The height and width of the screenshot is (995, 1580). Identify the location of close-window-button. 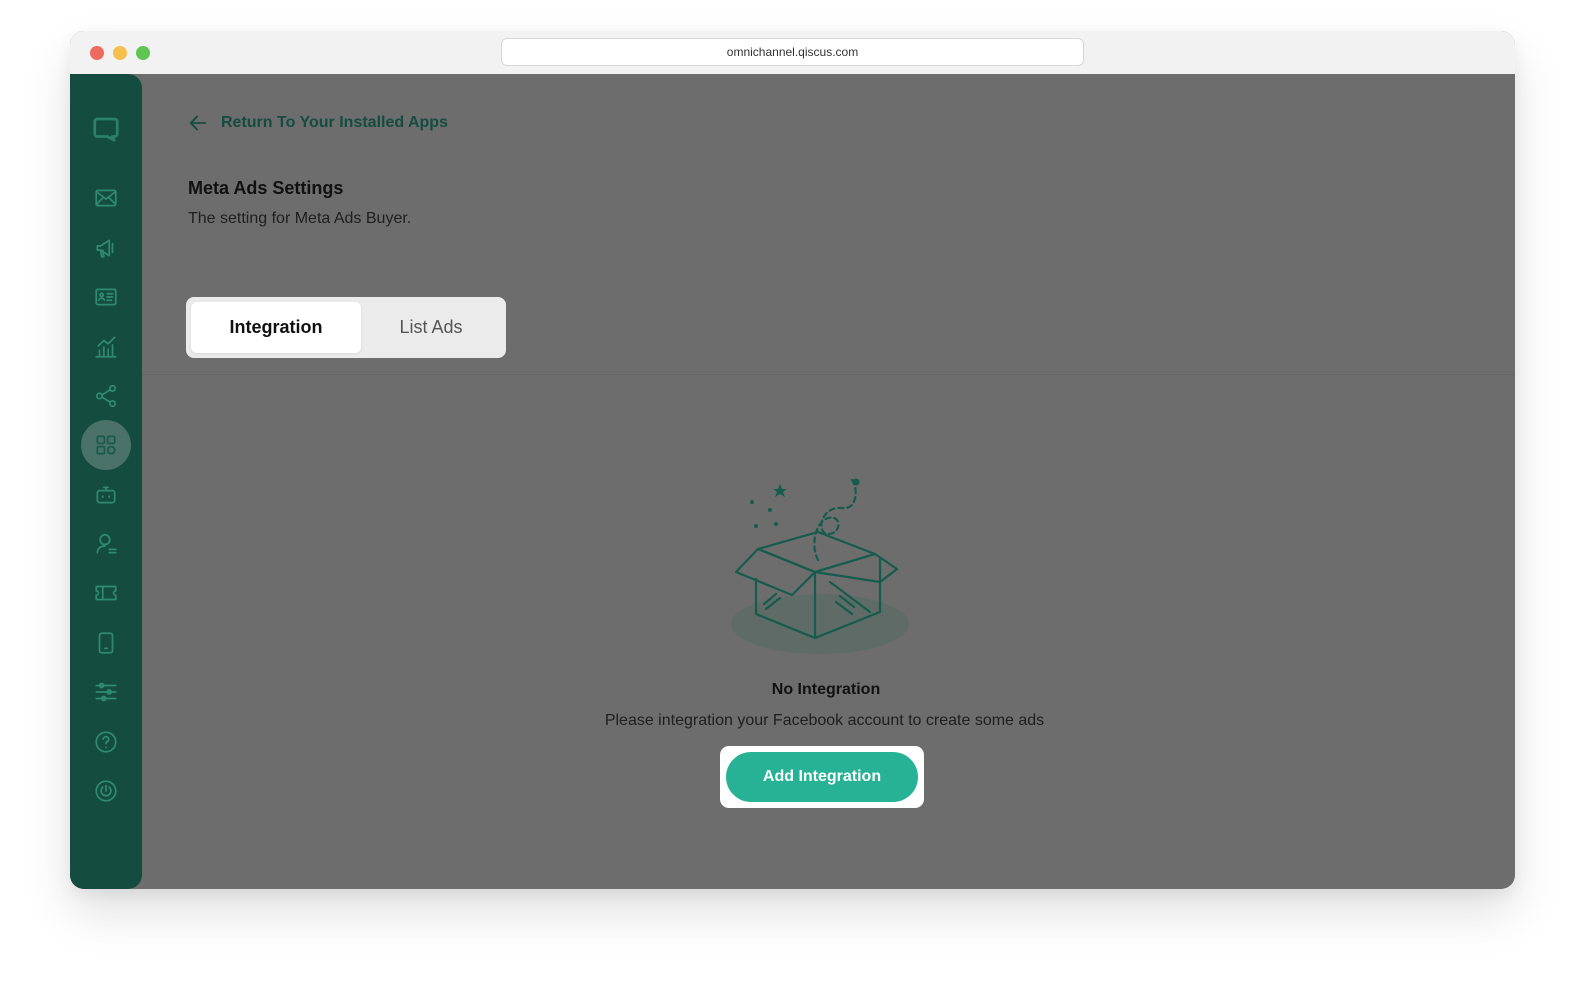
(97, 53).